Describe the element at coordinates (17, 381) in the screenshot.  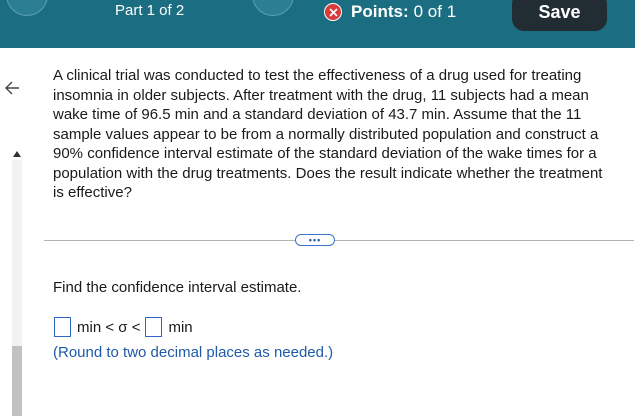
I see `scrollbar-thumb` at that location.